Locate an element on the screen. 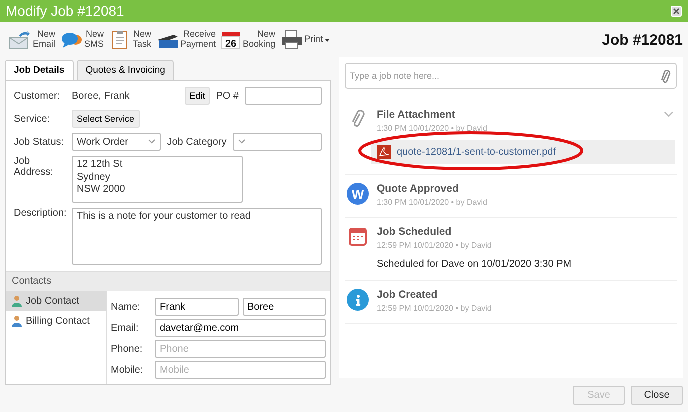  contact-field: davetar@me.com is located at coordinates (240, 328).